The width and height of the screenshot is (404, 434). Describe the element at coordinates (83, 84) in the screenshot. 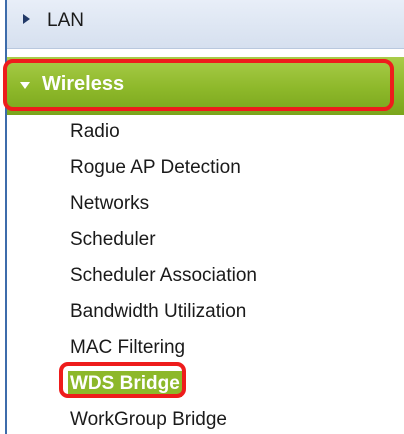

I see `nav-item-wireless-label: Wireless` at that location.